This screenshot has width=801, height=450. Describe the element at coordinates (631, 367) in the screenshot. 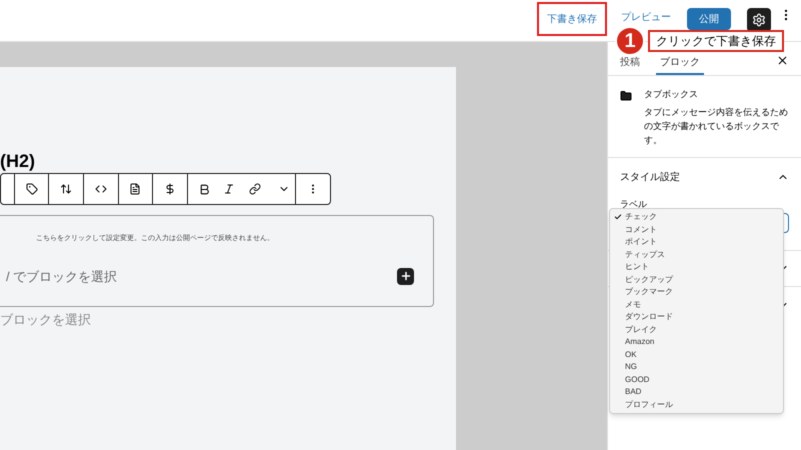

I see `dropdown-option: NG` at that location.